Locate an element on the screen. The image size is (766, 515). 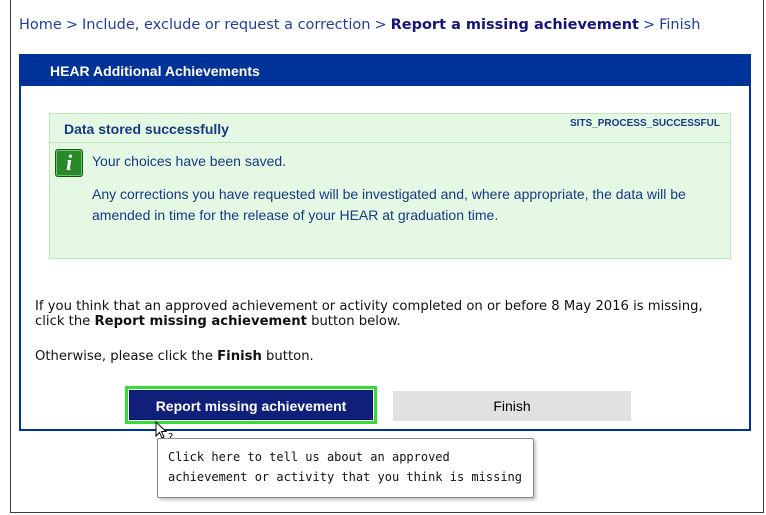
message-title: Data stored successfully is located at coordinates (146, 129).